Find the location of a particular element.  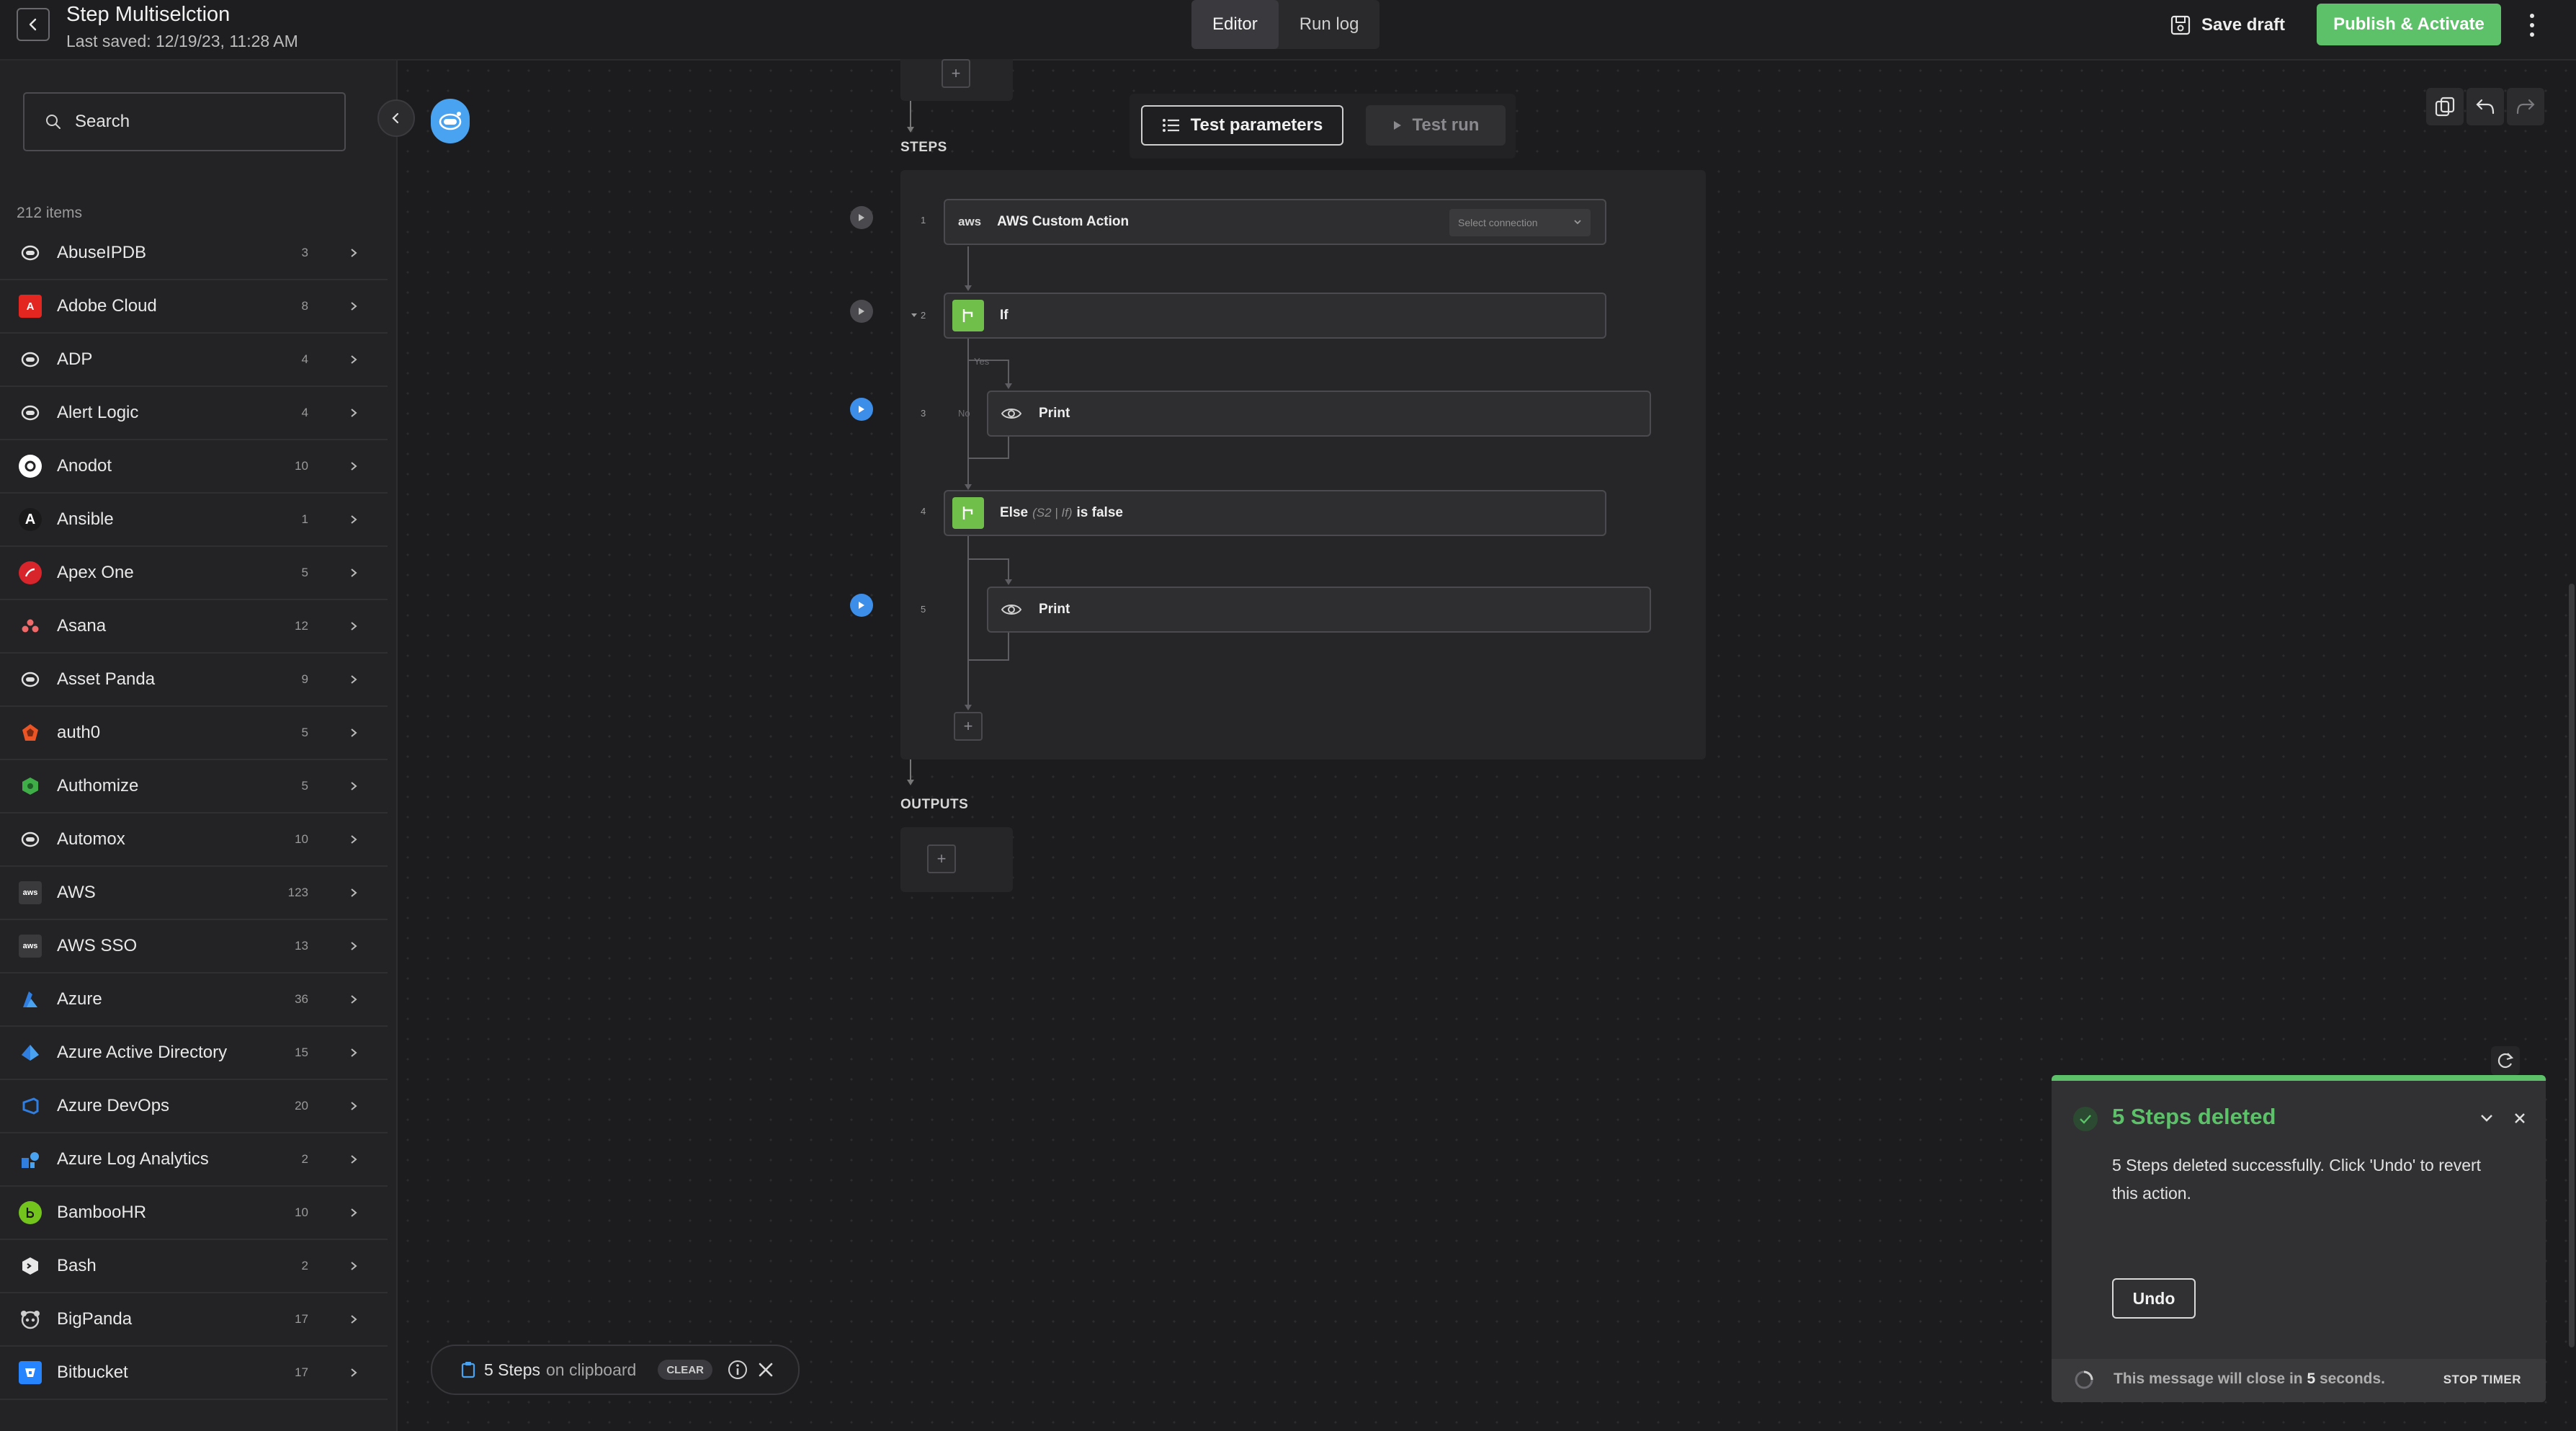

list-item: BigPanda 17 is located at coordinates (194, 1320).